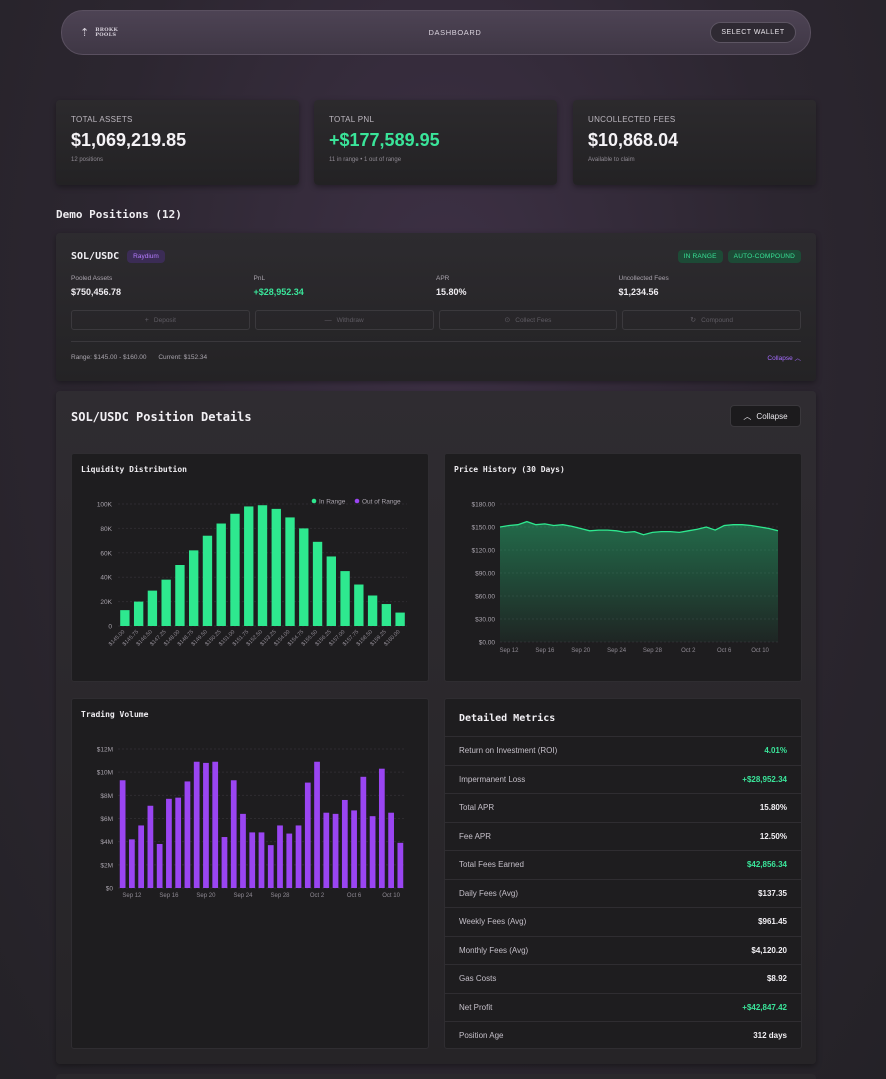  What do you see at coordinates (507, 320) in the screenshot?
I see `dollar-circle-icon: ⊙` at bounding box center [507, 320].